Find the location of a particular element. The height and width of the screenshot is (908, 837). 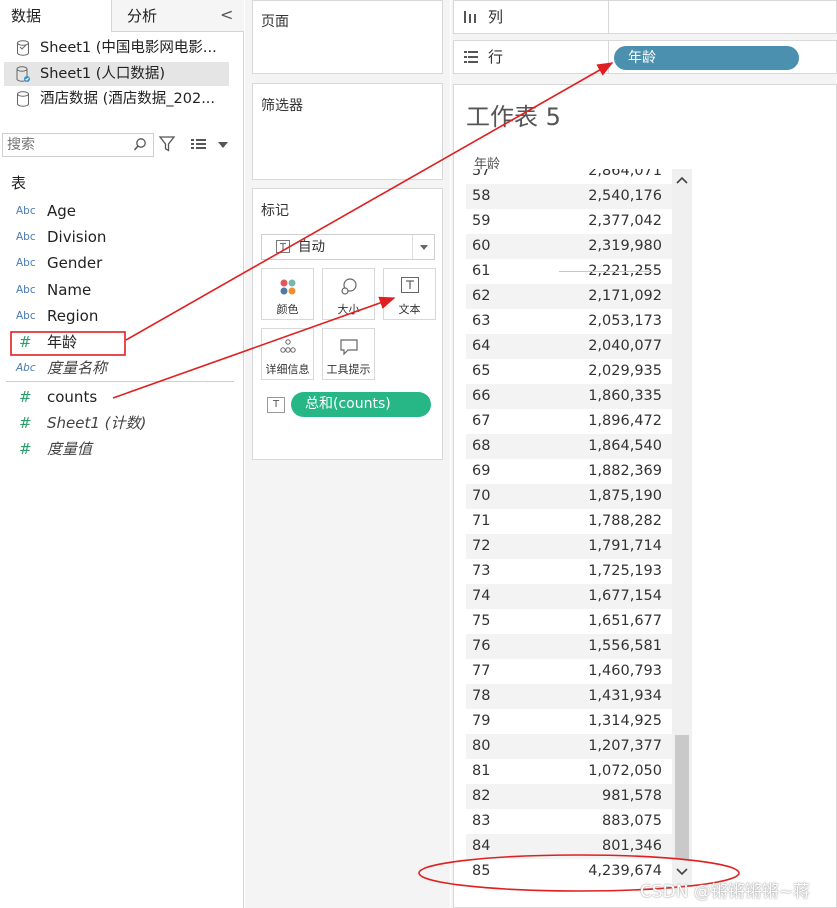

table-row: 57 2,864,071 is located at coordinates (570, 176).